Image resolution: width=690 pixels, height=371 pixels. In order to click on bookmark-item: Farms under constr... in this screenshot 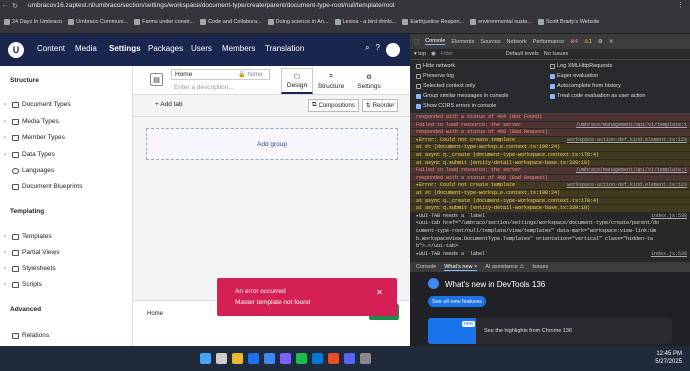, I will do `click(164, 22)`.